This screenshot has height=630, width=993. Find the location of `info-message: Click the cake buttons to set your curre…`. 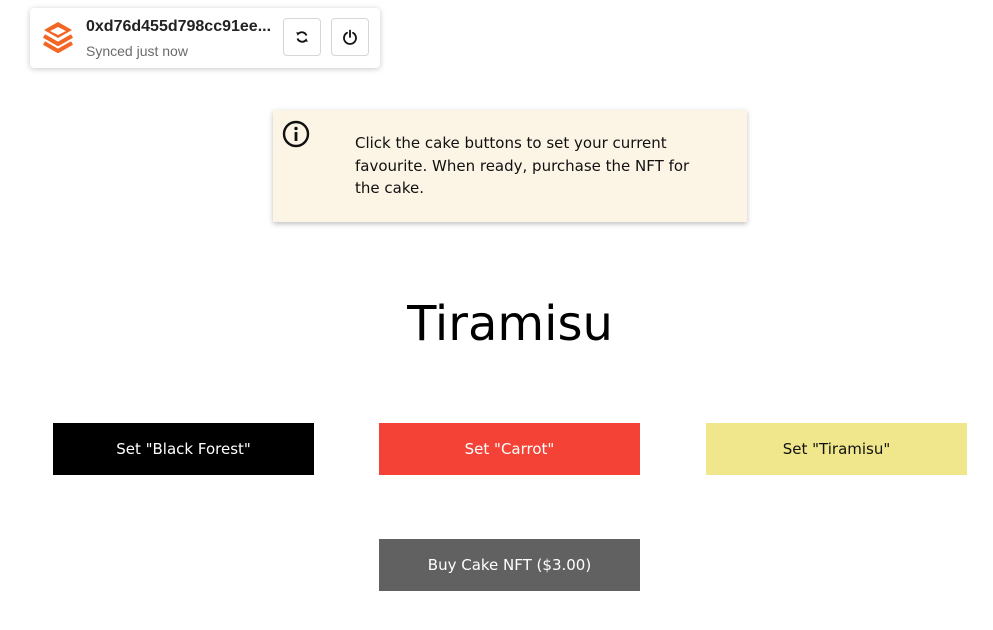

info-message: Click the cake buttons to set your curre… is located at coordinates (522, 165).